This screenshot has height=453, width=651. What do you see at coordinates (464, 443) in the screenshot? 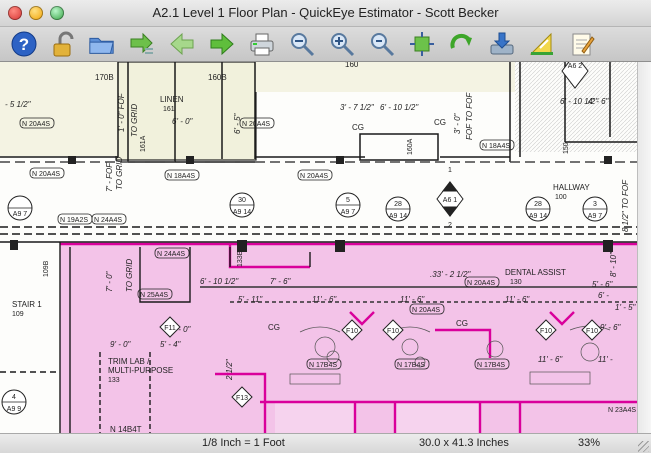
I see `status-sheet-size: 30.0 x 41.3 Inches` at bounding box center [464, 443].